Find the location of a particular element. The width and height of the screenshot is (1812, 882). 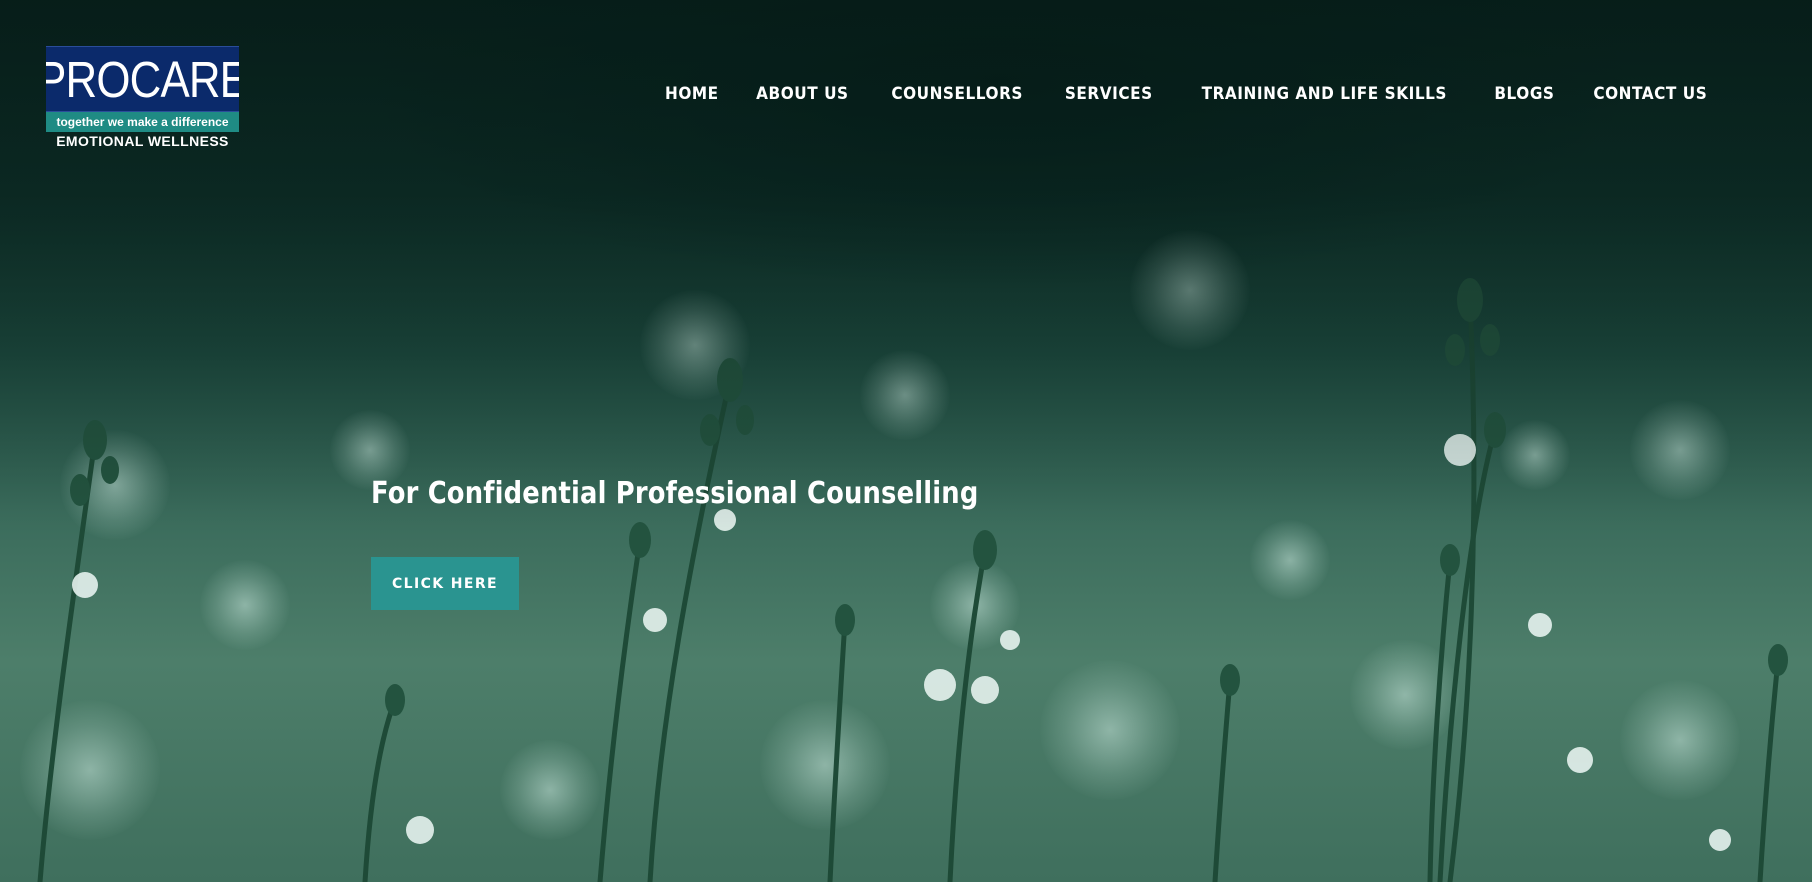

nav-item-home: HOME is located at coordinates (692, 94).